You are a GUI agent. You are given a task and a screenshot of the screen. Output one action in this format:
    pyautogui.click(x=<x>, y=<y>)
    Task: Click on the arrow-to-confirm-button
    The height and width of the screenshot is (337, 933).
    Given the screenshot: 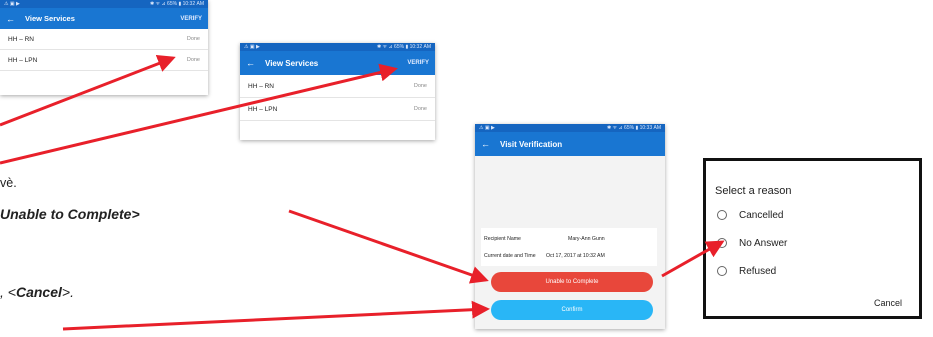 What is the action you would take?
    pyautogui.click(x=276, y=315)
    